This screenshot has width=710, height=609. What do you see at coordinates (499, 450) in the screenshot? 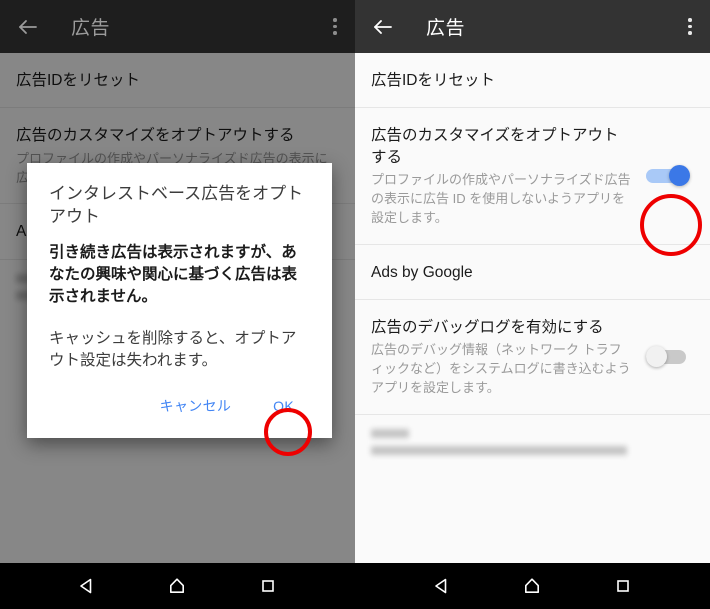
I see `blurred-value` at bounding box center [499, 450].